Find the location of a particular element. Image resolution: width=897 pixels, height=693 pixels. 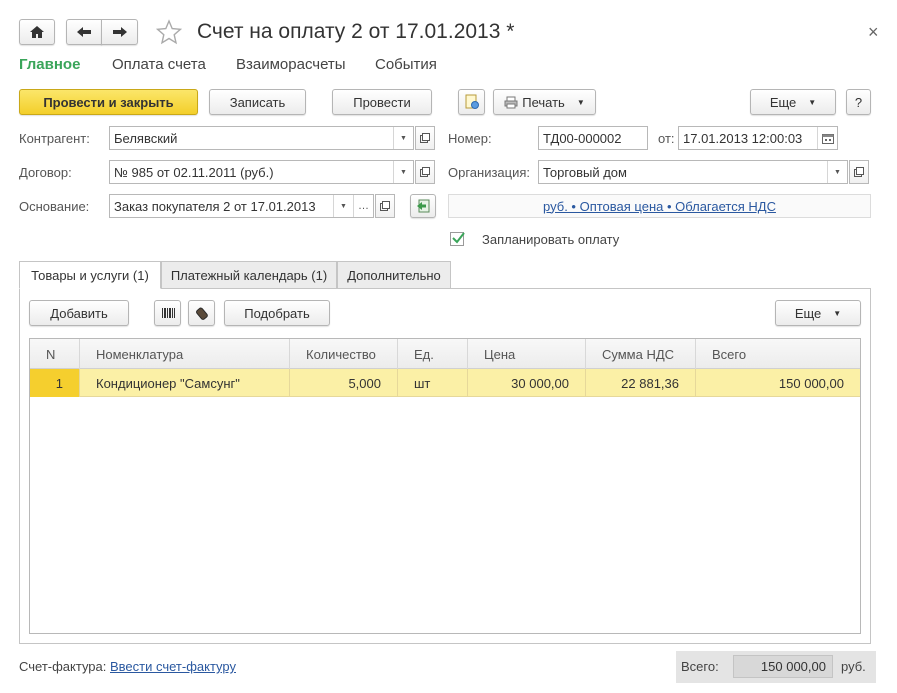

column-header-quantity: Количество is located at coordinates (344, 354).